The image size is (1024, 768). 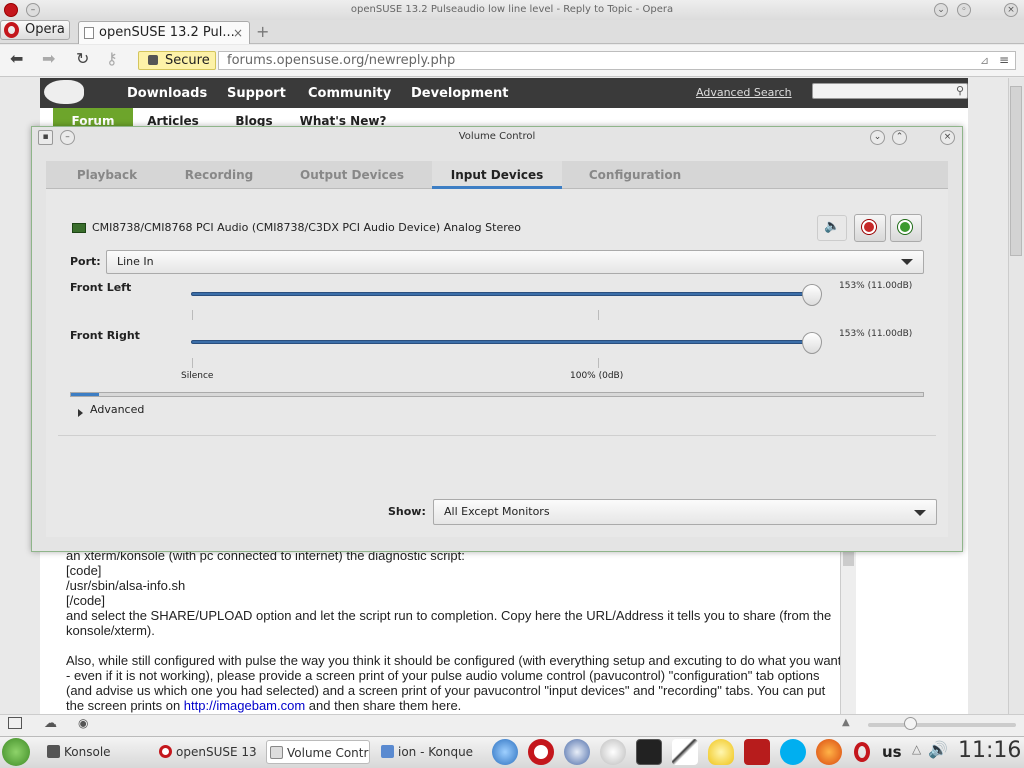 I want to click on minimize-icon: ⌄, so click(x=877, y=137).